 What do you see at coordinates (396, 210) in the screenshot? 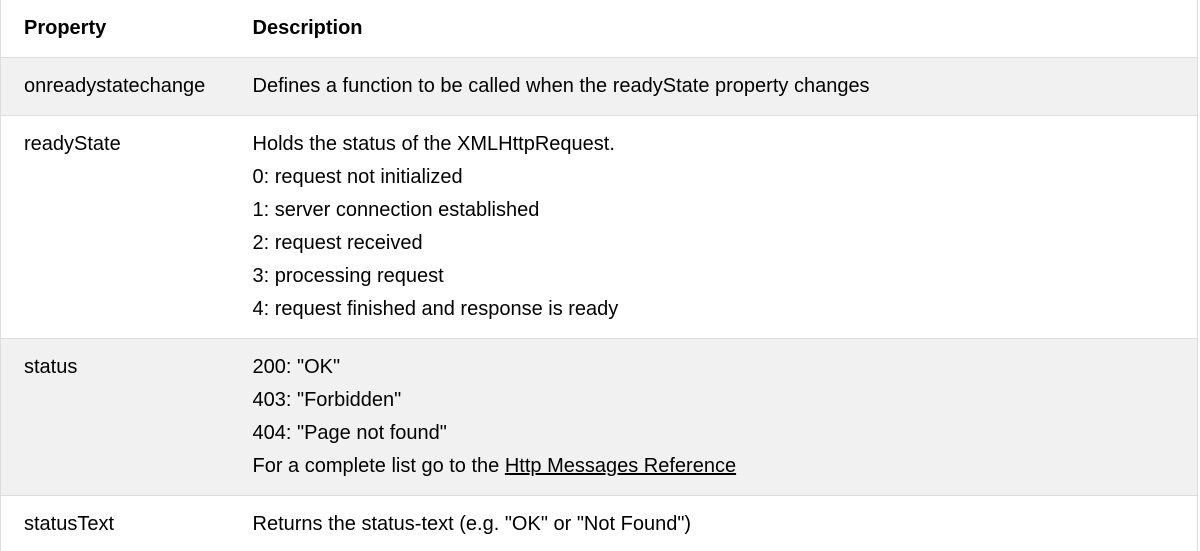
I see `description-line: 1: server connection established` at bounding box center [396, 210].